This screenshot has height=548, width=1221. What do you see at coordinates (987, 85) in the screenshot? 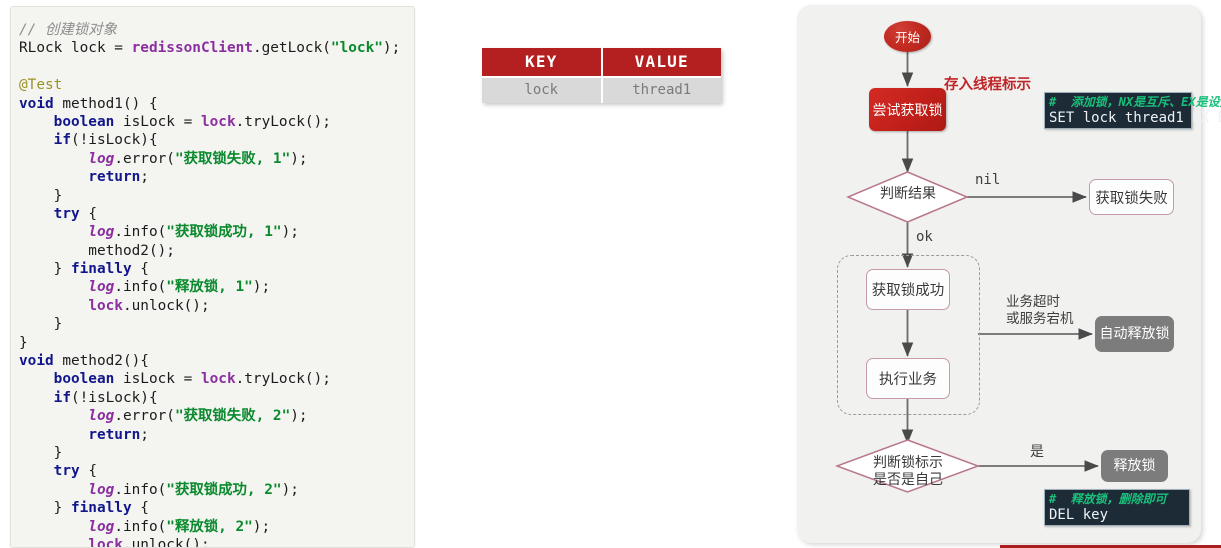
I see `annotation-store-thread-id: 存入线程标示` at bounding box center [987, 85].